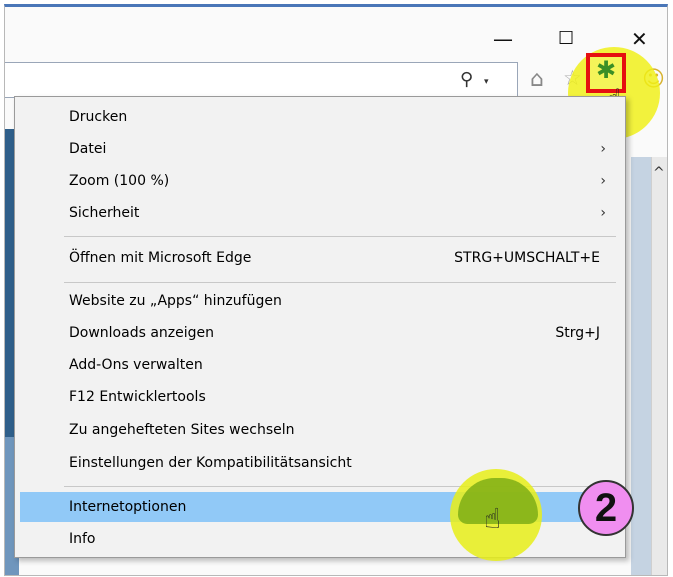  What do you see at coordinates (142, 333) in the screenshot?
I see `menu-item-label: Downloads anzeigen` at bounding box center [142, 333].